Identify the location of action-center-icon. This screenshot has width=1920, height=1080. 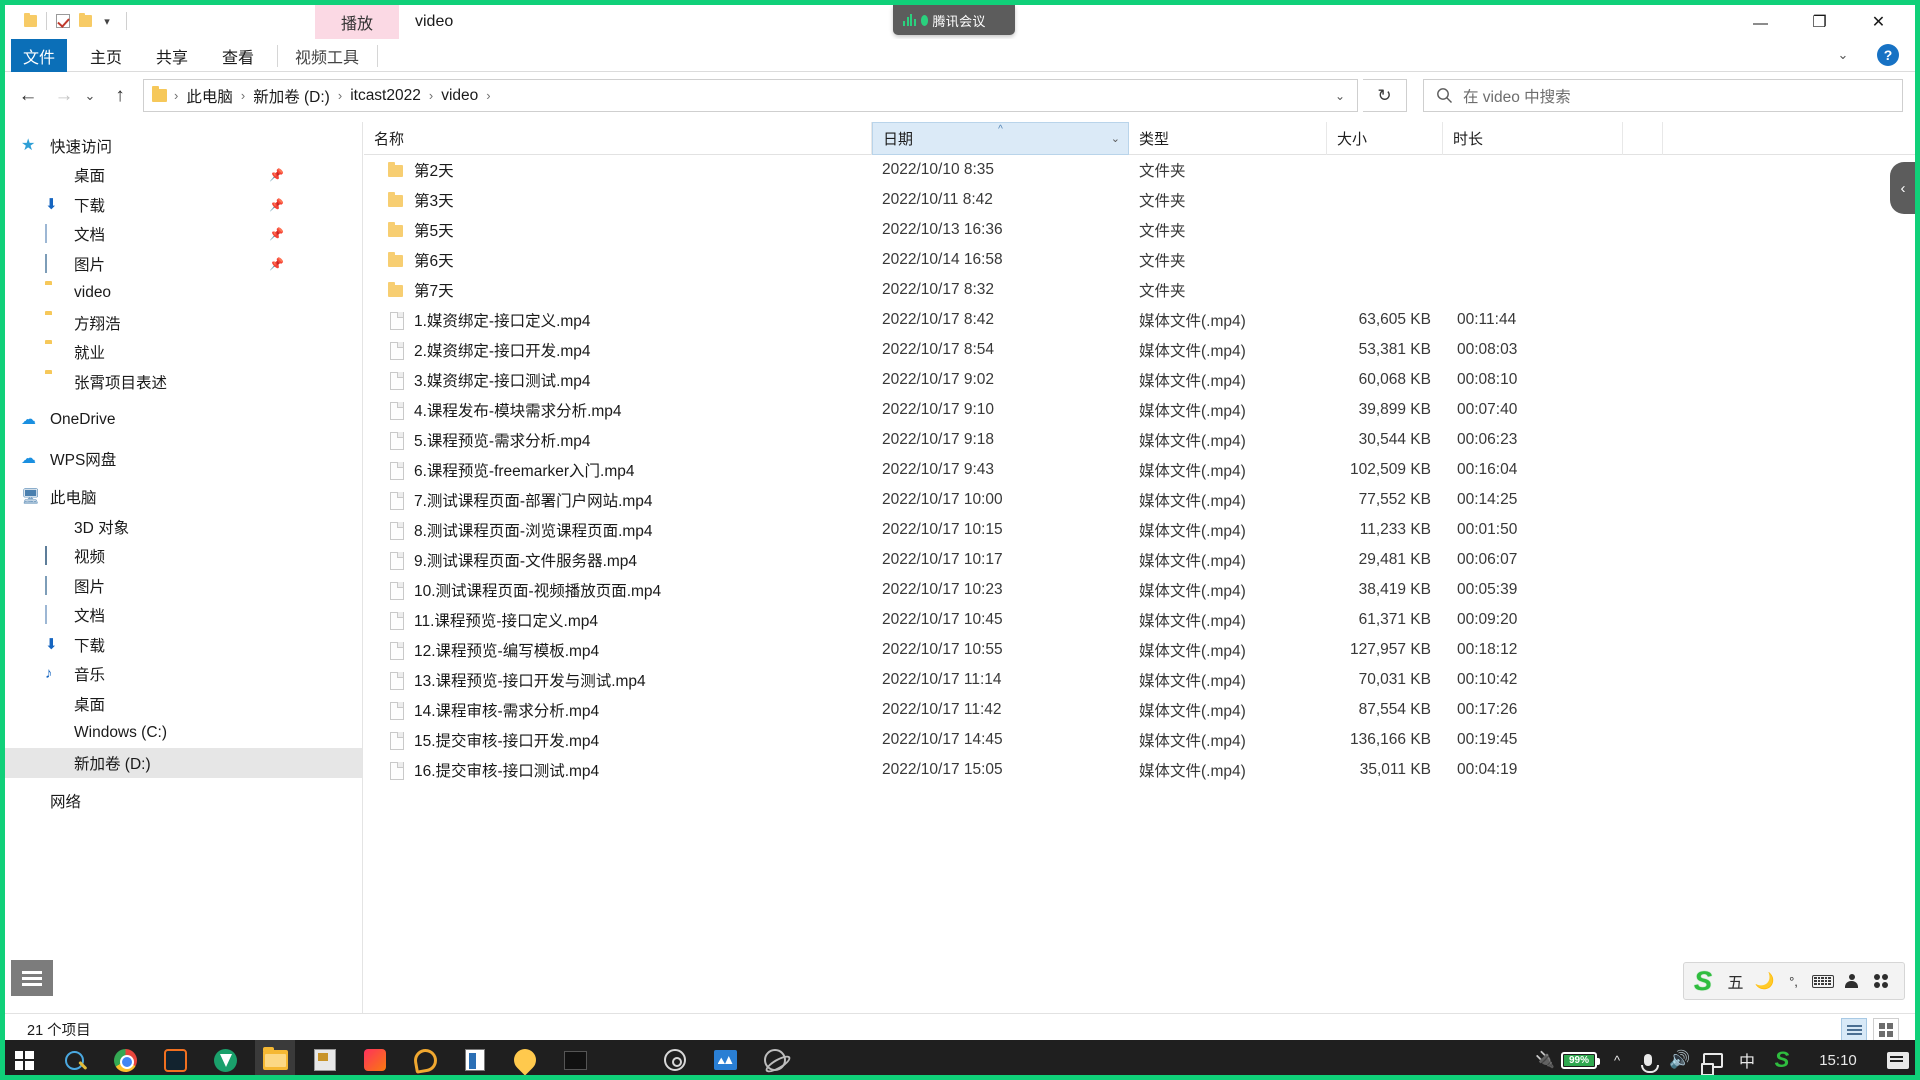
(1898, 1060).